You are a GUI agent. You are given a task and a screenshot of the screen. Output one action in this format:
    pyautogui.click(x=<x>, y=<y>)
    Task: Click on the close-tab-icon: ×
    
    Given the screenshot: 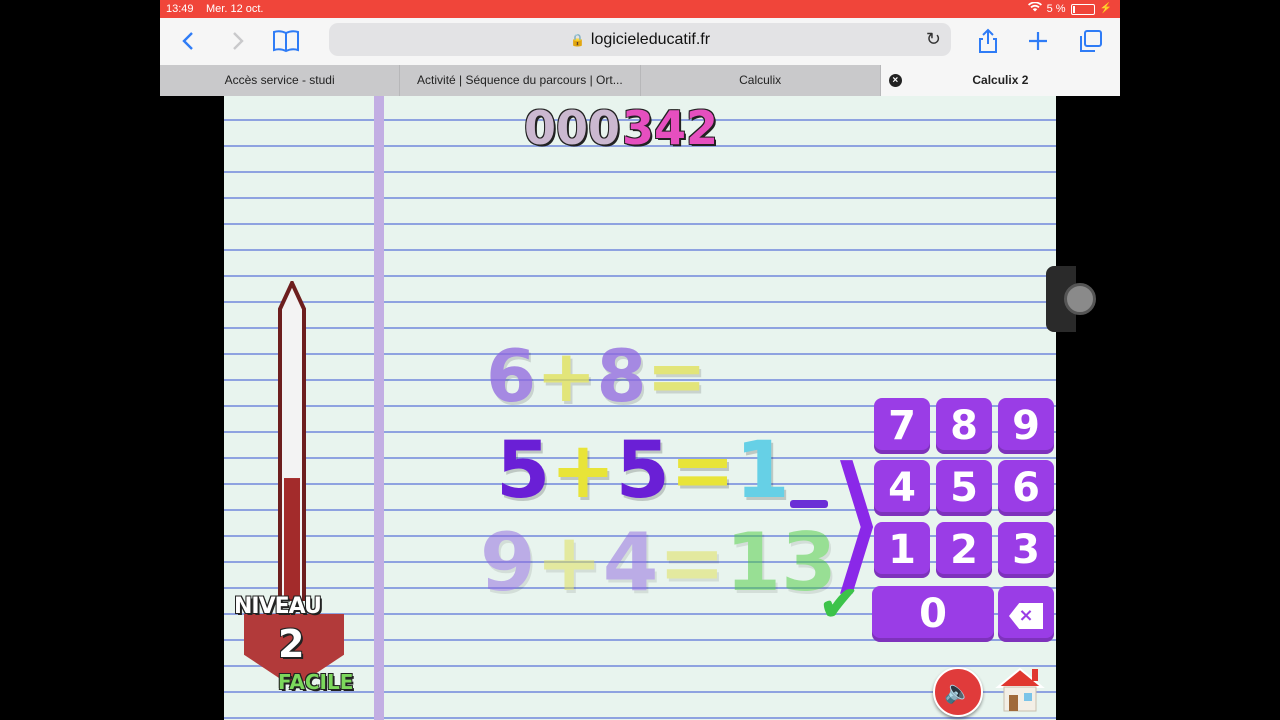 What is the action you would take?
    pyautogui.click(x=895, y=80)
    